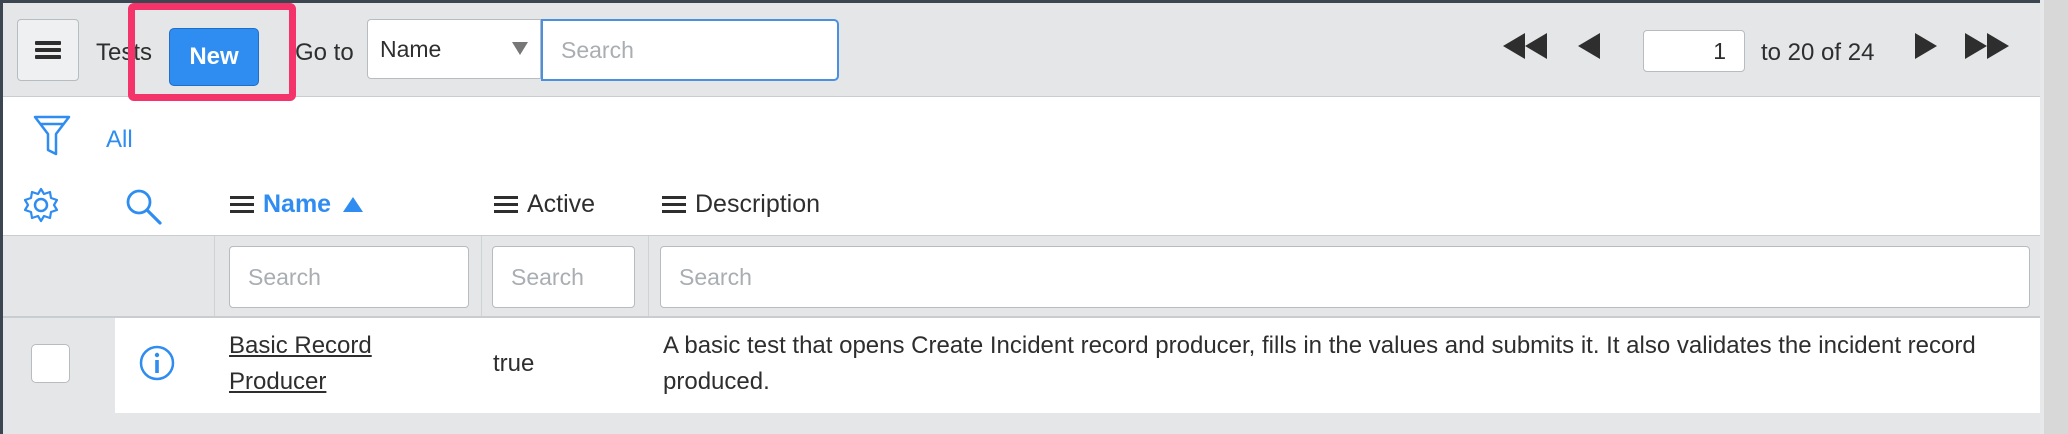 Image resolution: width=2068 pixels, height=434 pixels. What do you see at coordinates (1536, 46) in the screenshot?
I see `first-page-icon-part` at bounding box center [1536, 46].